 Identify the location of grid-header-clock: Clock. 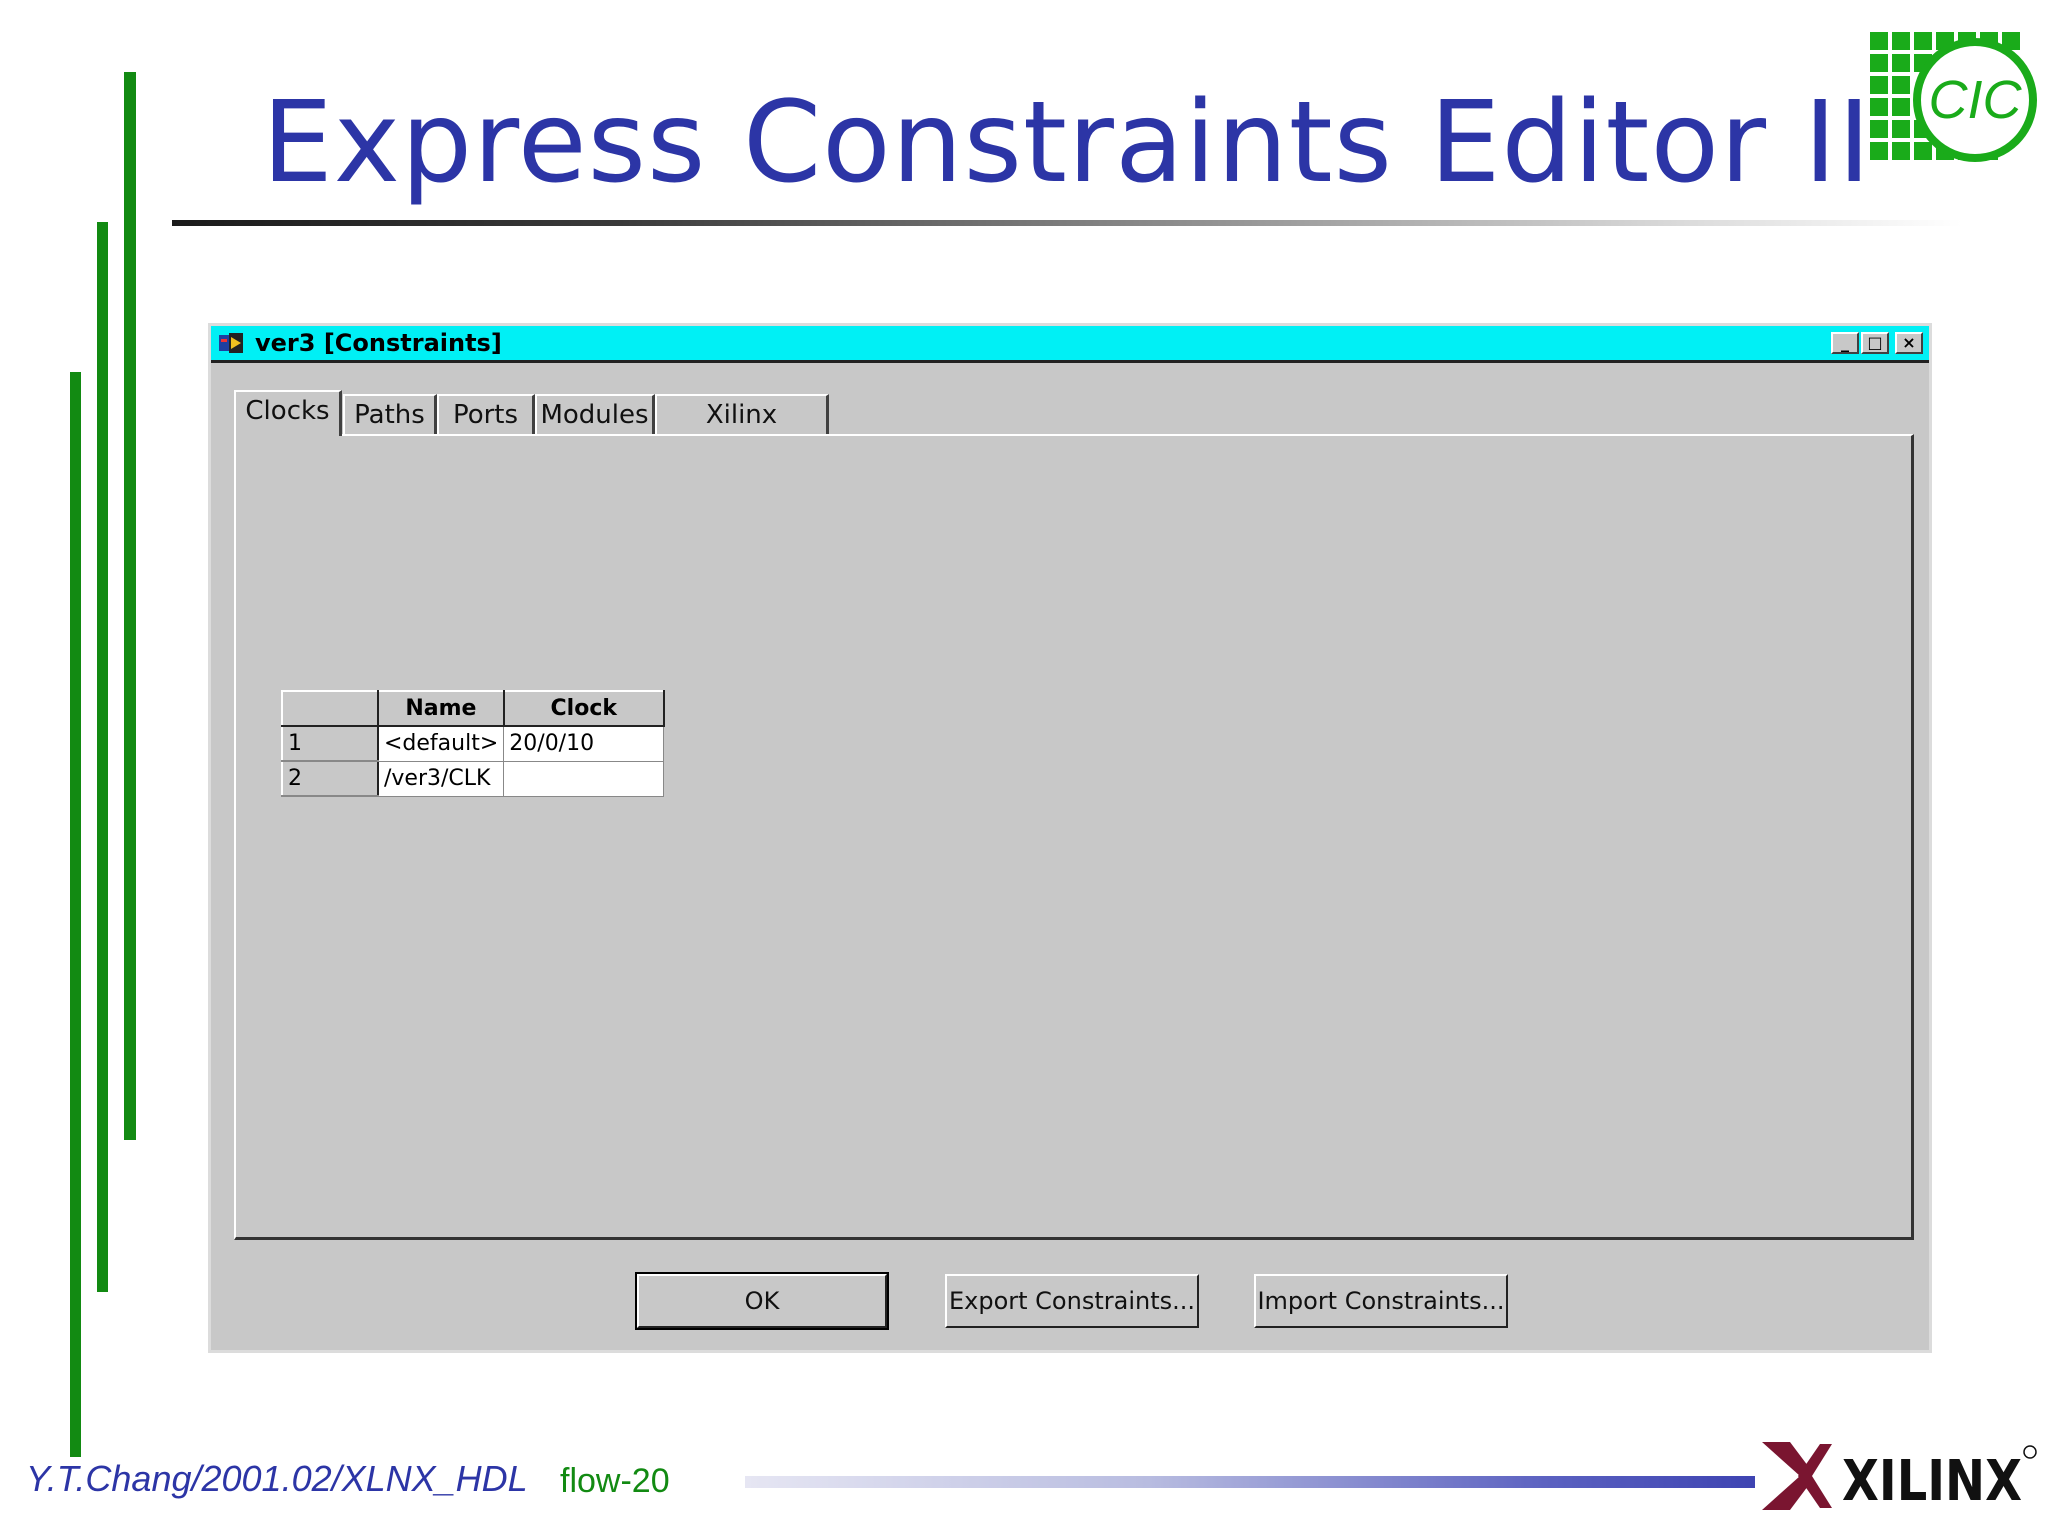
(583, 708).